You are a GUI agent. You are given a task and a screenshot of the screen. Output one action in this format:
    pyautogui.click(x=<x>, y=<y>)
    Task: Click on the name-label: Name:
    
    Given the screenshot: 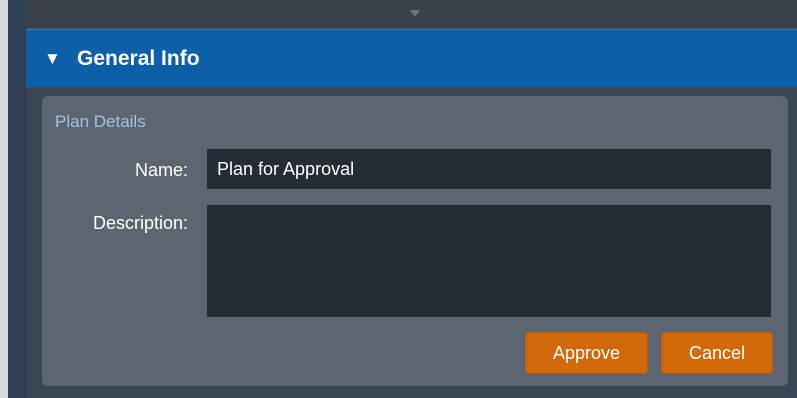 What is the action you would take?
    pyautogui.click(x=161, y=170)
    